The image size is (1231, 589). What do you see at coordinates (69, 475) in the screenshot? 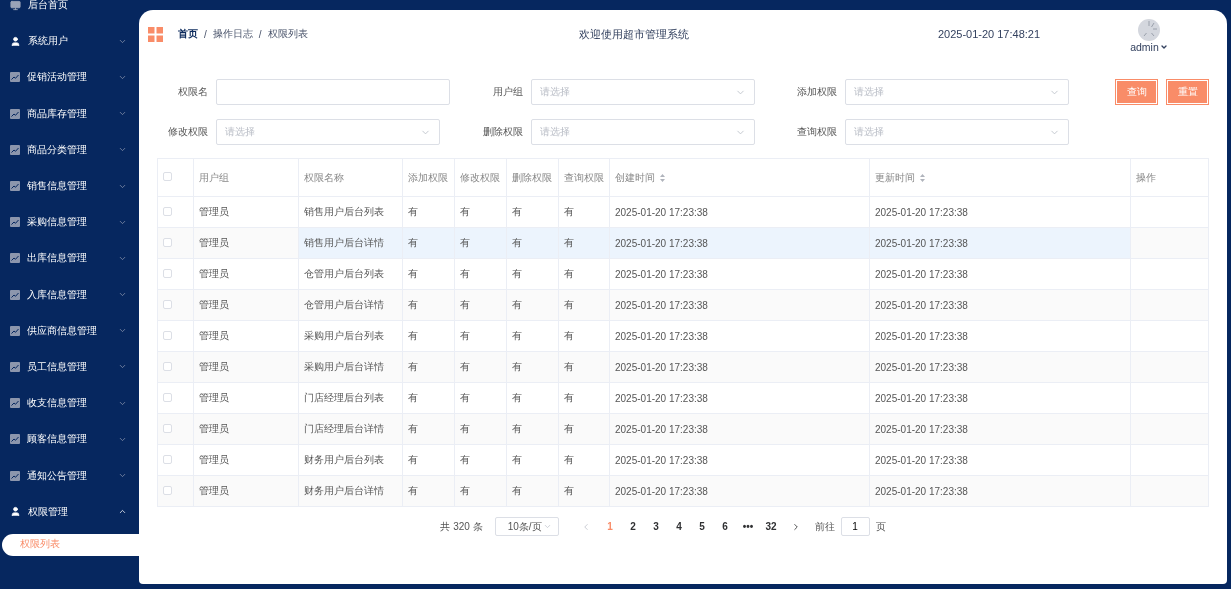
I see `sidebar-item: 通知公告管理` at bounding box center [69, 475].